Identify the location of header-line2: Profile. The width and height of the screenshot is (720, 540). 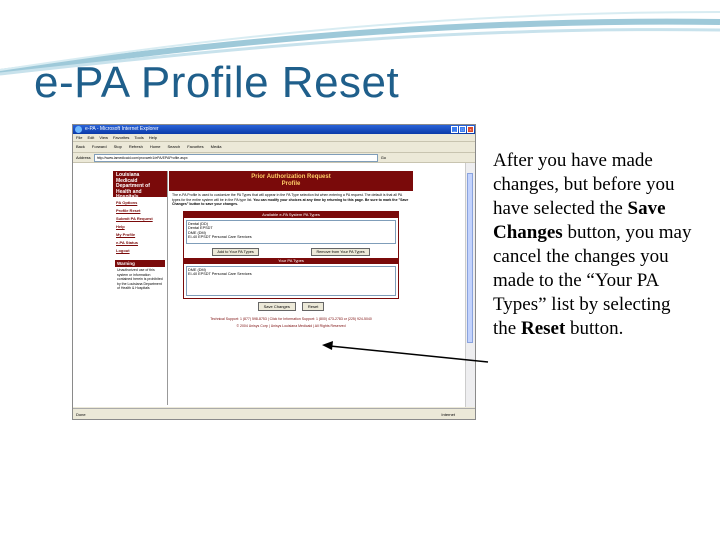
(291, 184).